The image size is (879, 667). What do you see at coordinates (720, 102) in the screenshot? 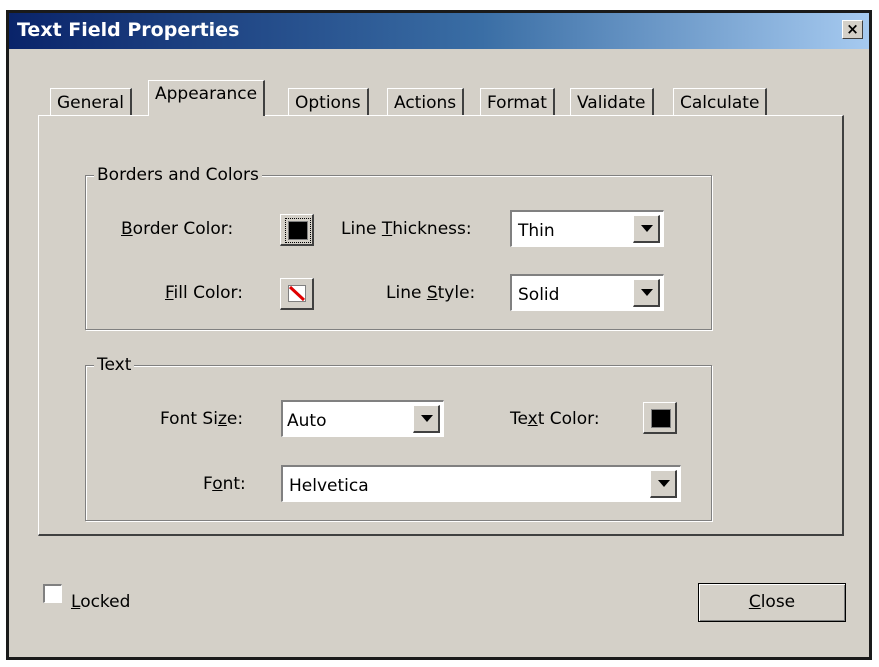
I see `tab-calculate: Calculate` at bounding box center [720, 102].